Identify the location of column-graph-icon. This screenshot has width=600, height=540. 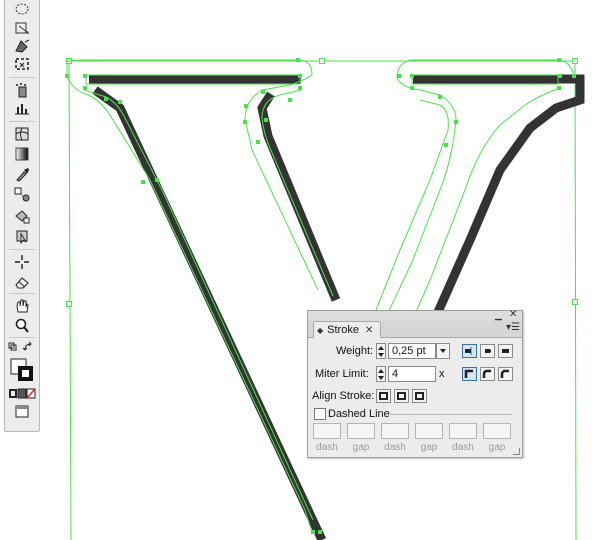
(22, 108).